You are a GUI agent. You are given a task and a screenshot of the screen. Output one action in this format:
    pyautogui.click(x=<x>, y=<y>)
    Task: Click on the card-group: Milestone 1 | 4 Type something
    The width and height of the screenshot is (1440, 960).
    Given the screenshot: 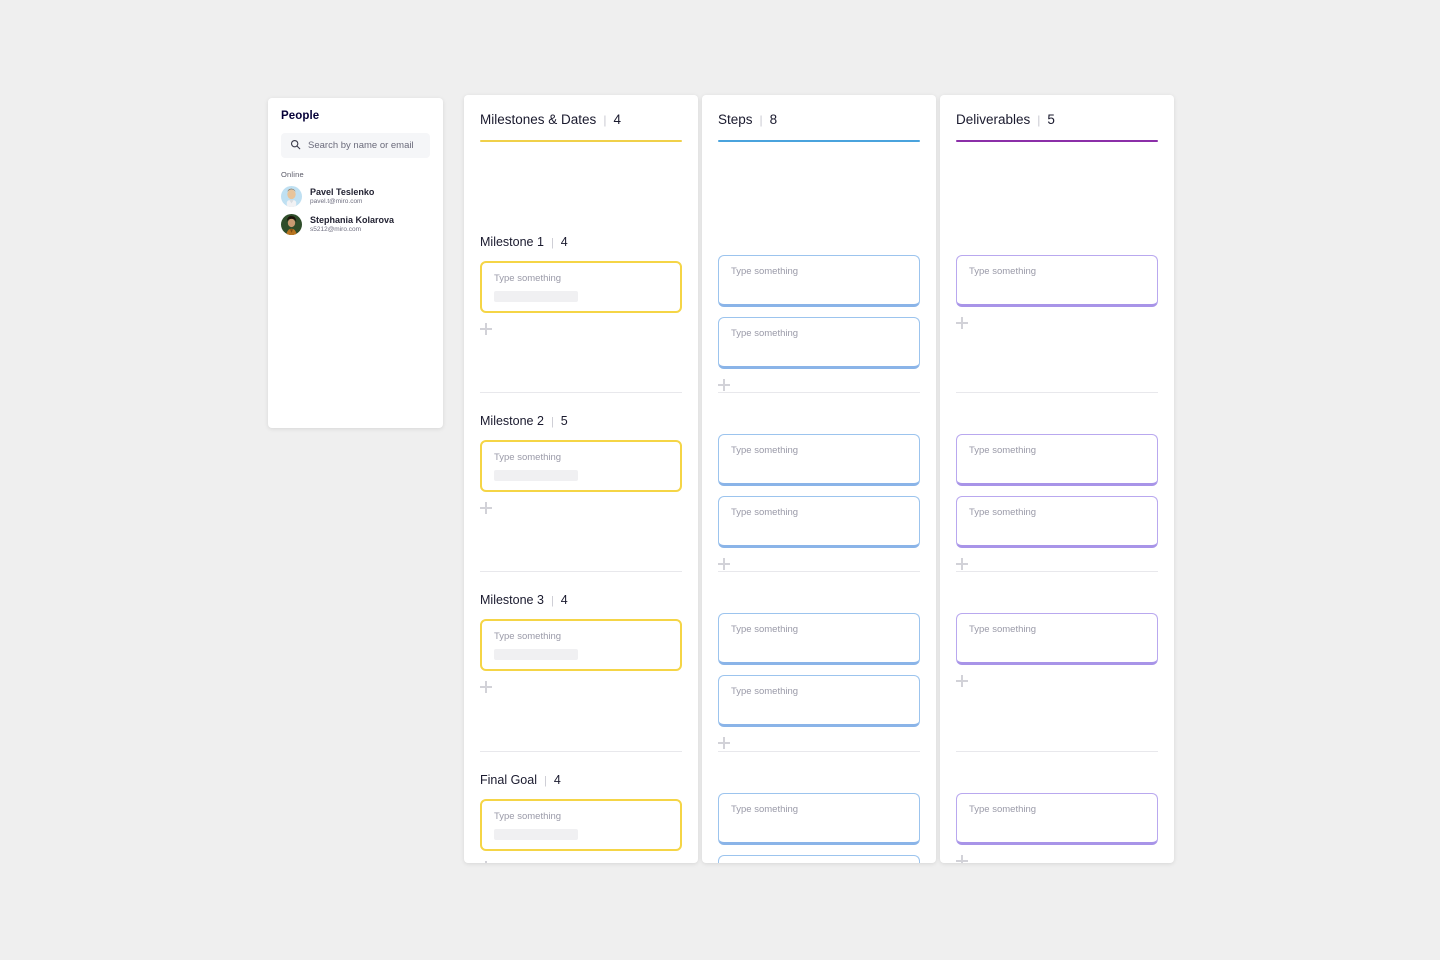 What is the action you would take?
    pyautogui.click(x=581, y=285)
    